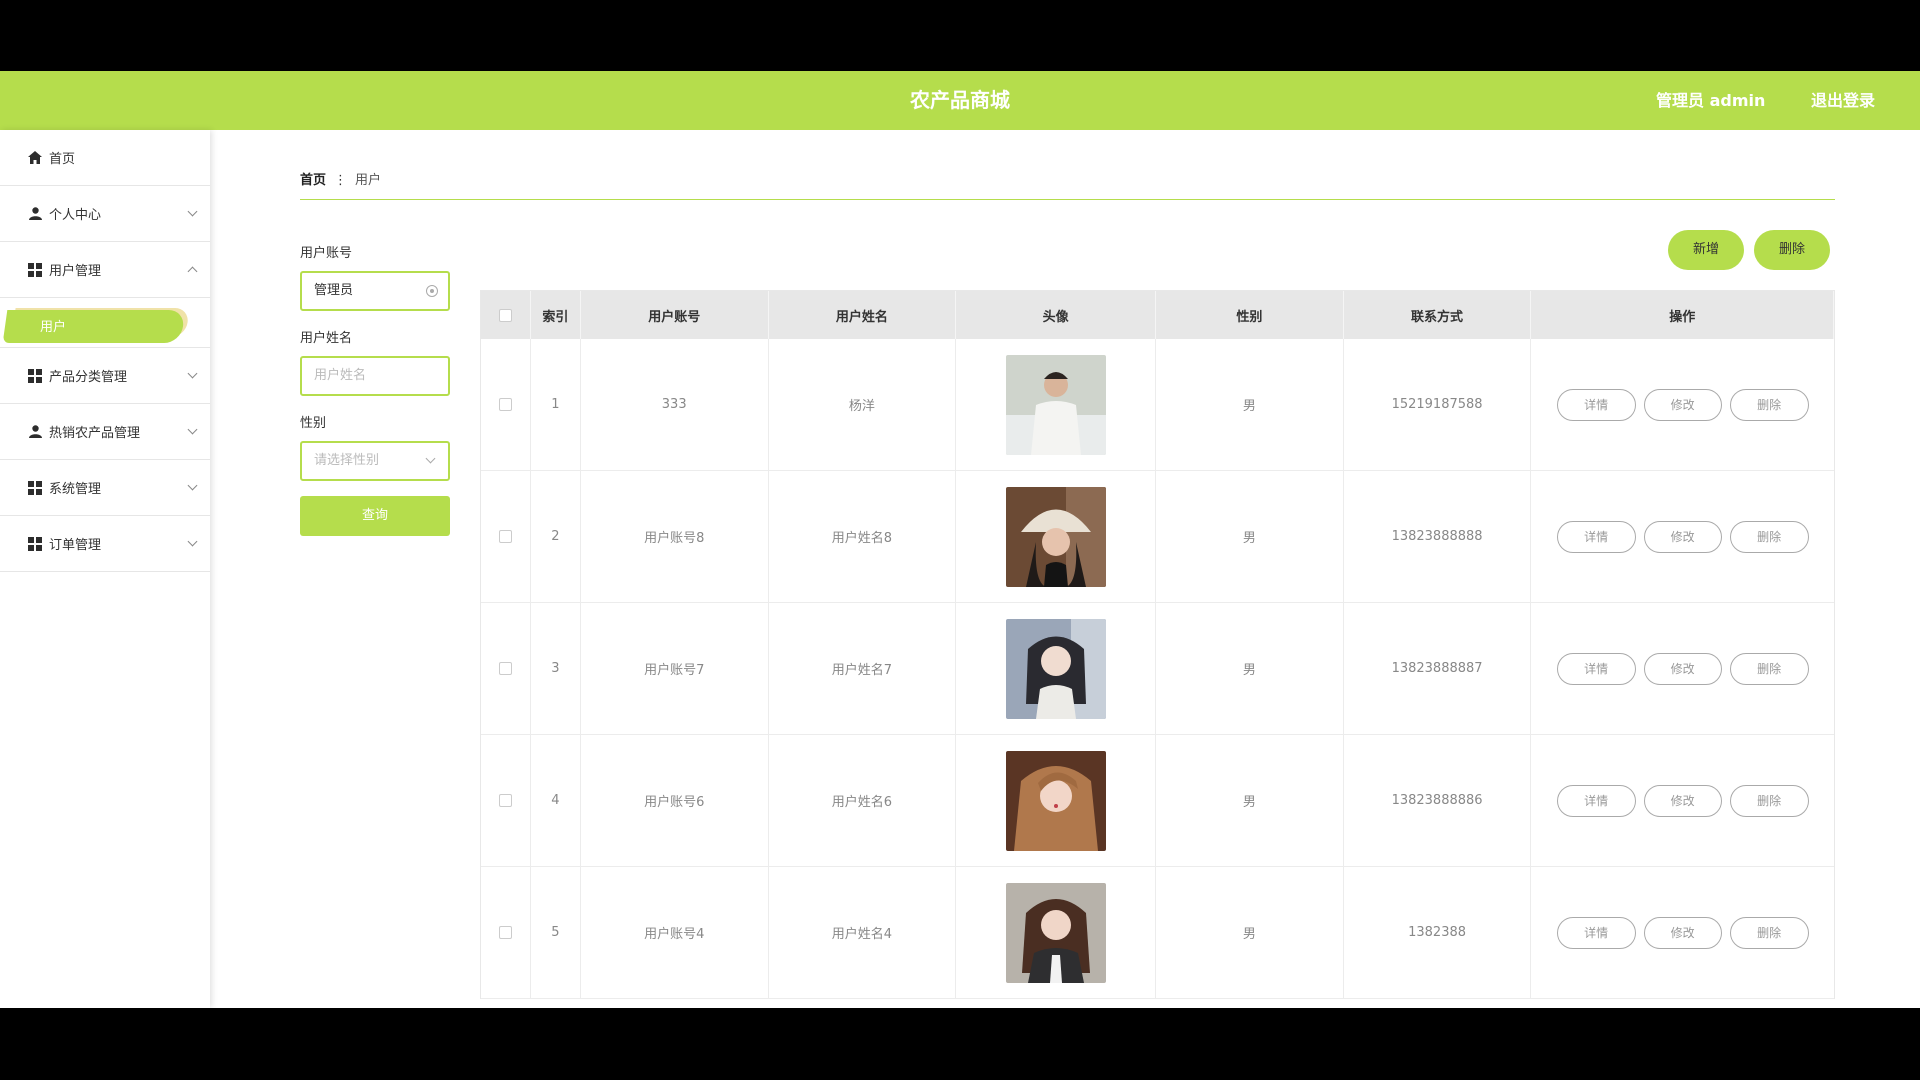 Image resolution: width=1920 pixels, height=1080 pixels. Describe the element at coordinates (1438, 932) in the screenshot. I see `row-phone: 1382388` at that location.